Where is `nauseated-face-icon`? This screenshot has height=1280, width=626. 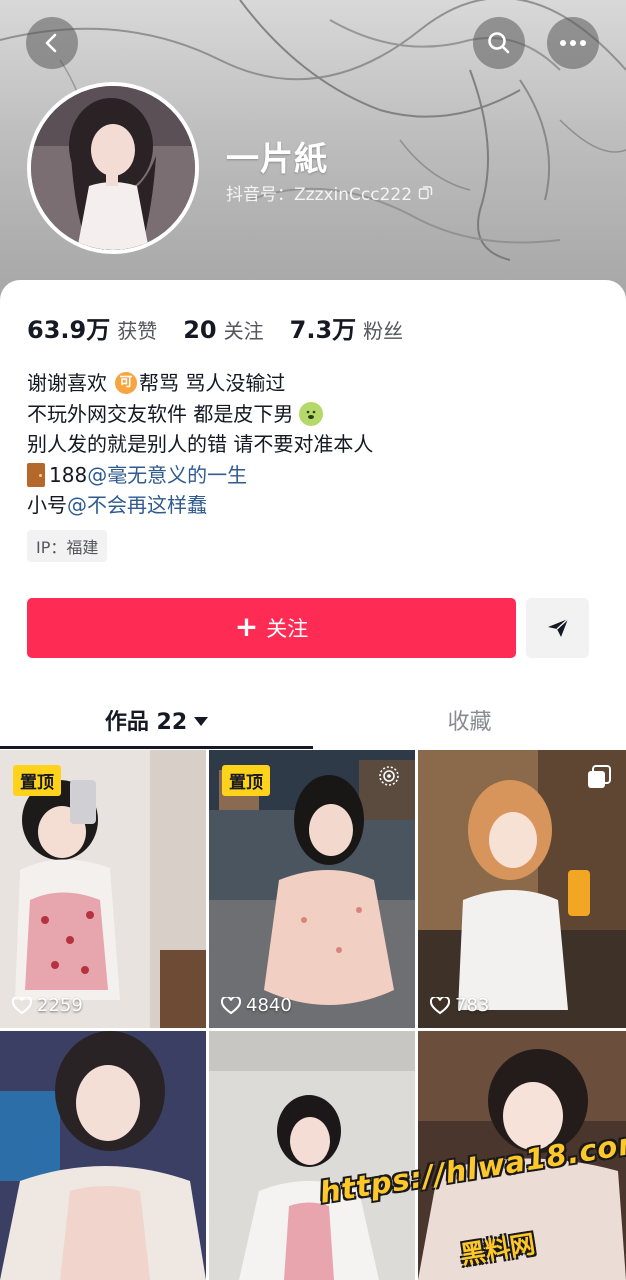 nauseated-face-icon is located at coordinates (311, 413).